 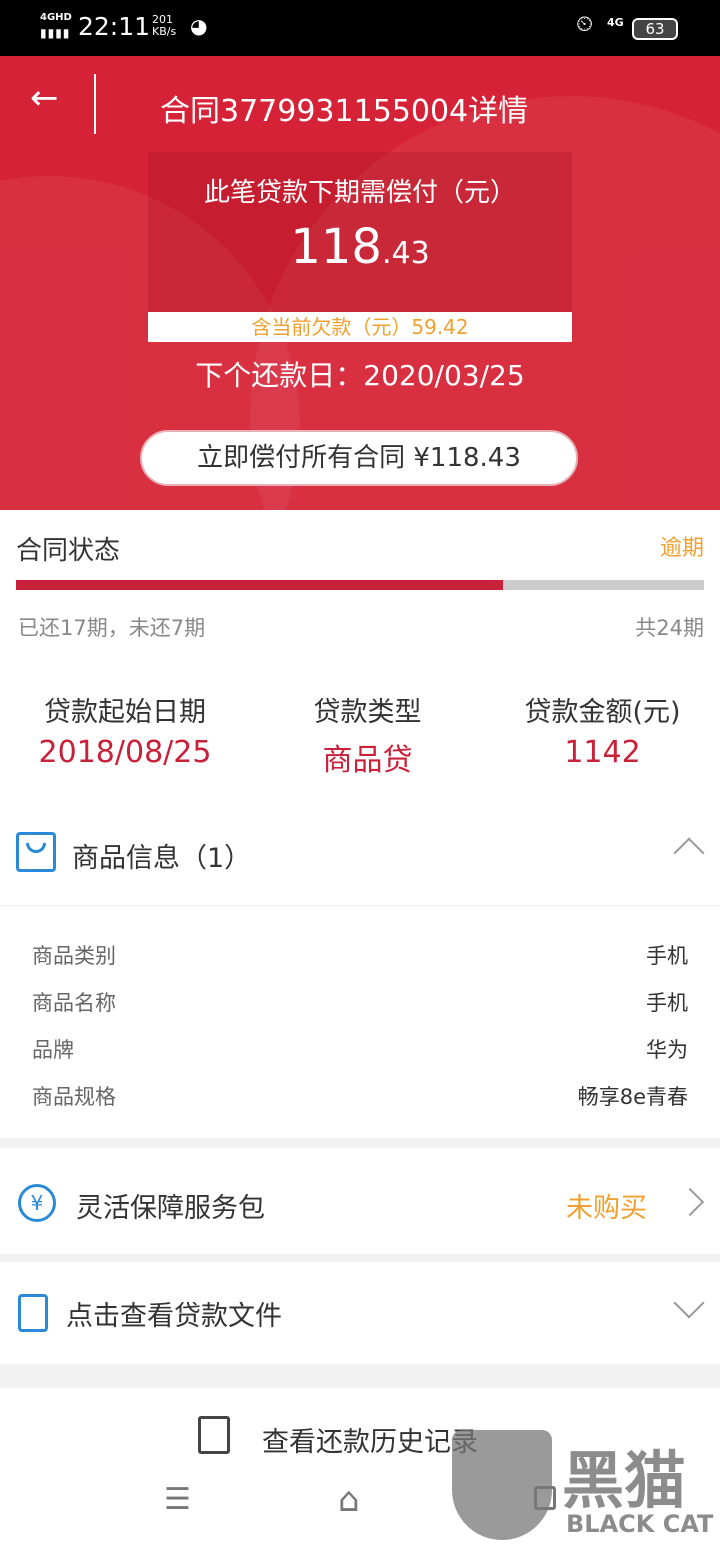 I want to click on service-package-row: ¥ 灵活保障服务包 未购买, so click(x=360, y=1201).